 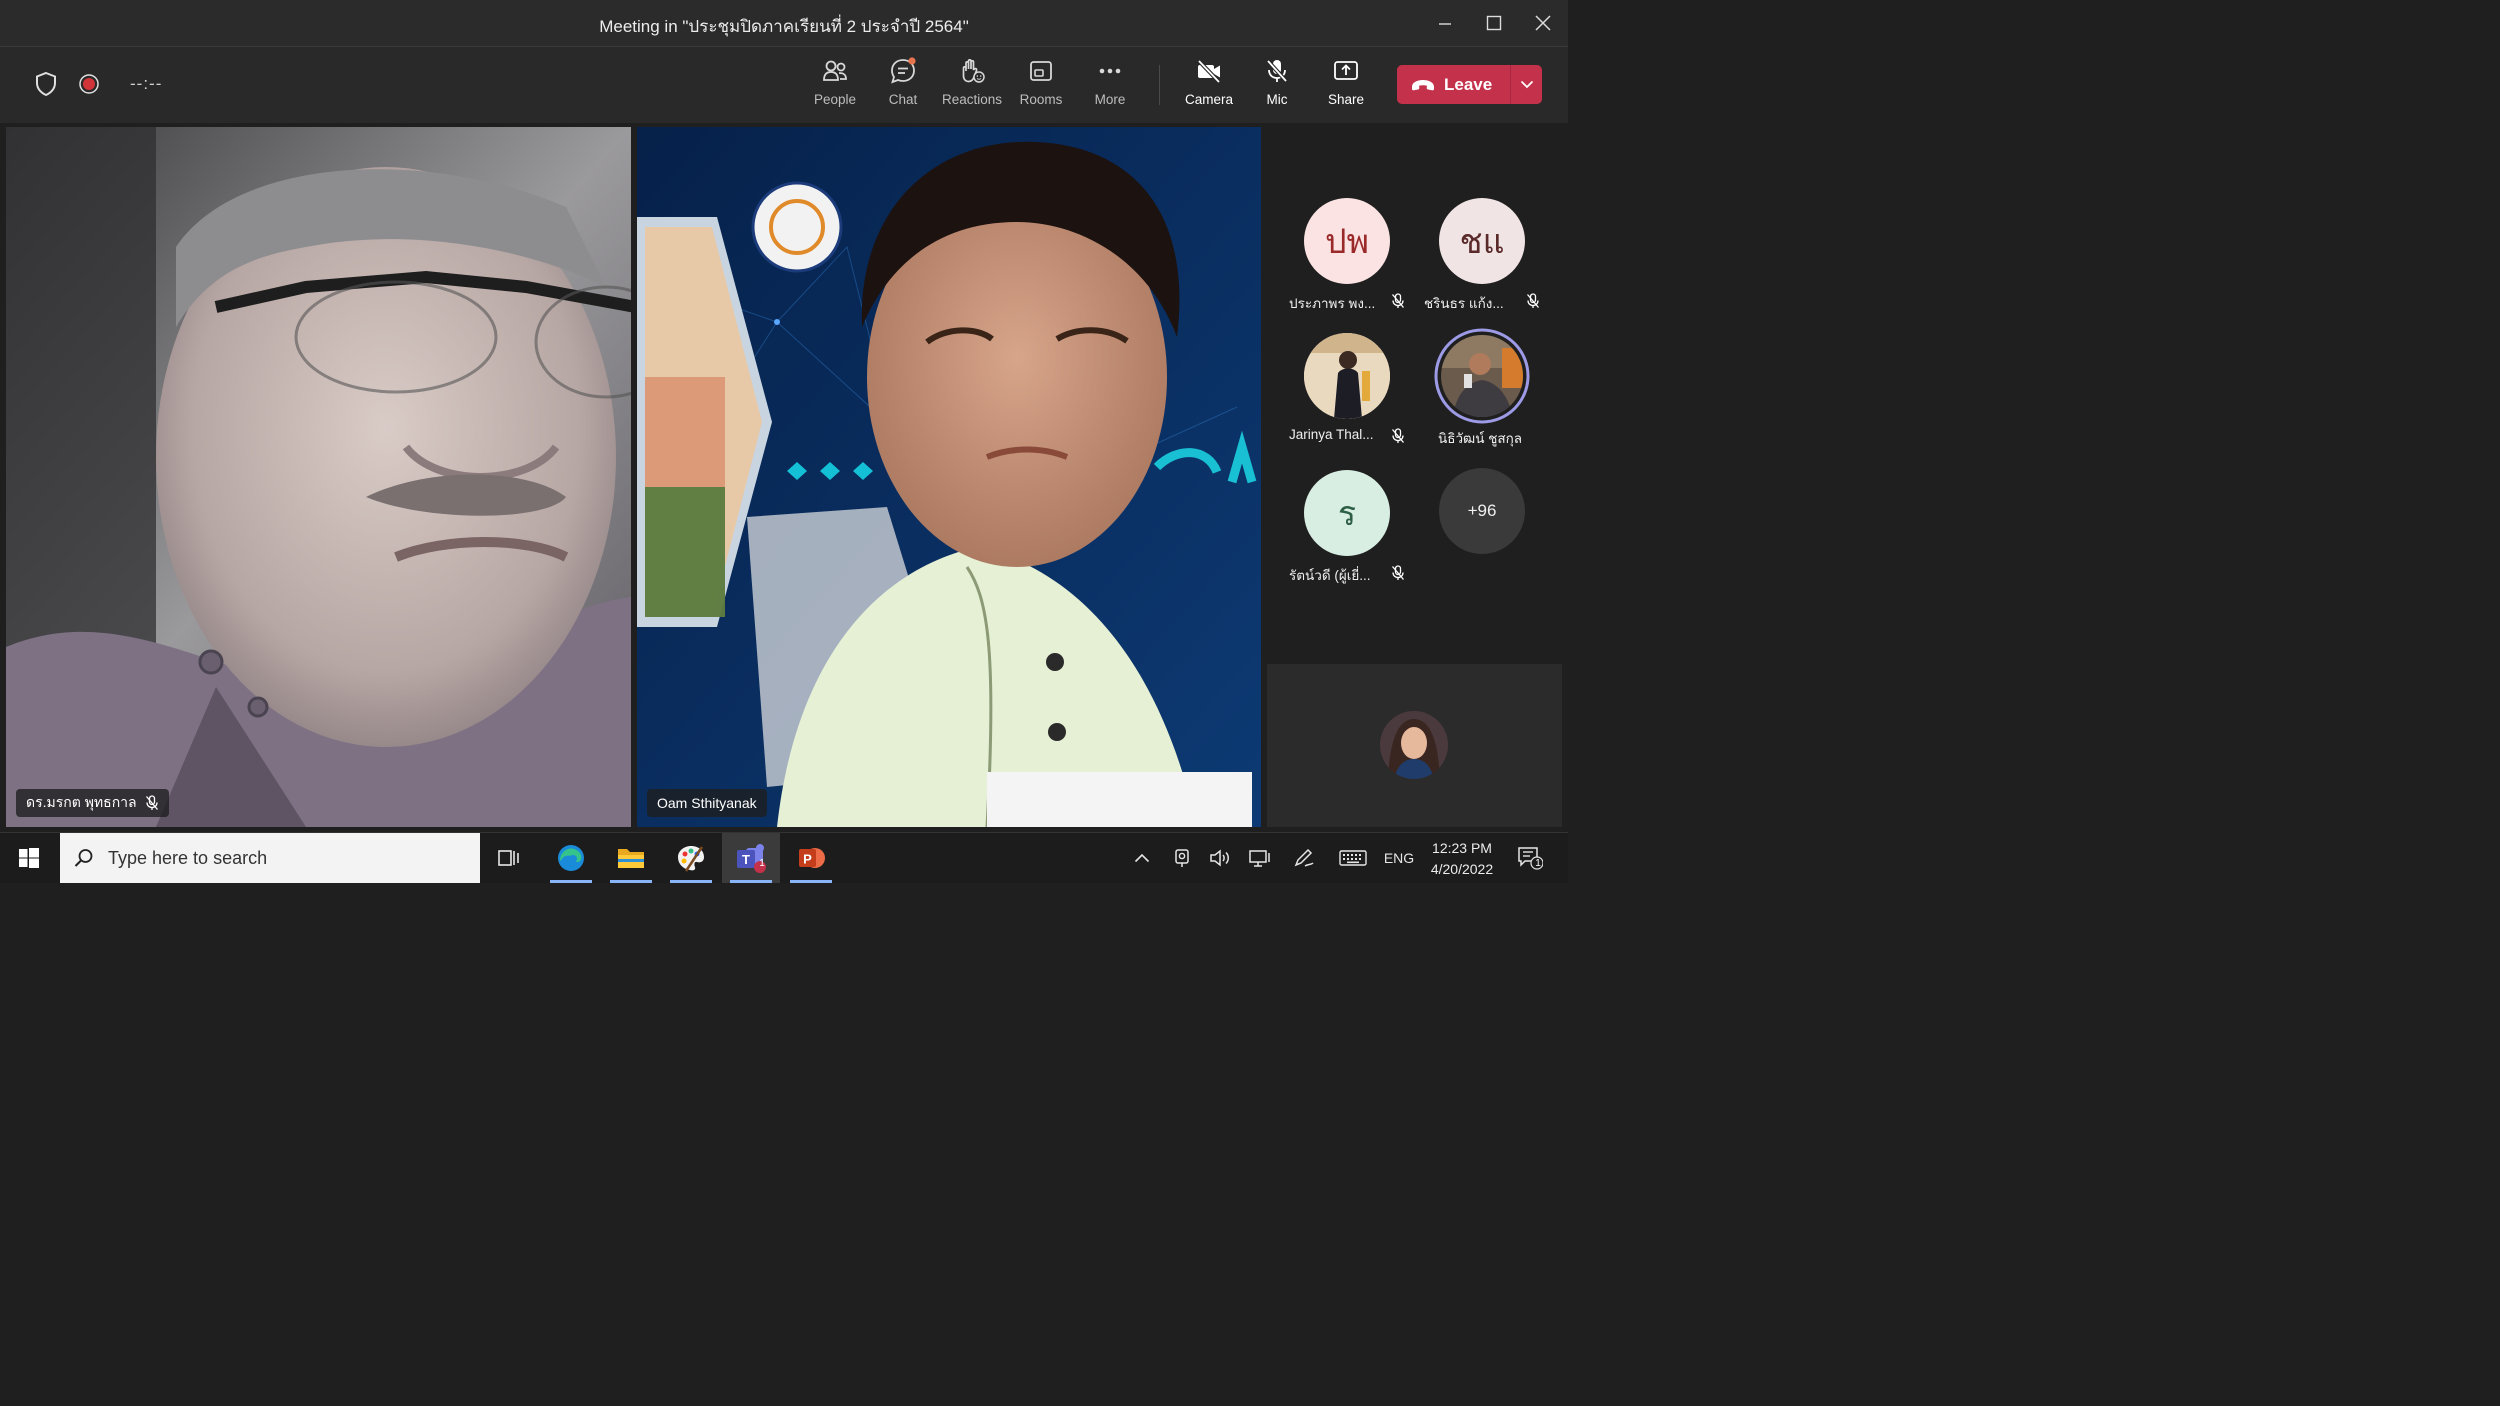 I want to click on camera-off-icon, so click(x=1209, y=71).